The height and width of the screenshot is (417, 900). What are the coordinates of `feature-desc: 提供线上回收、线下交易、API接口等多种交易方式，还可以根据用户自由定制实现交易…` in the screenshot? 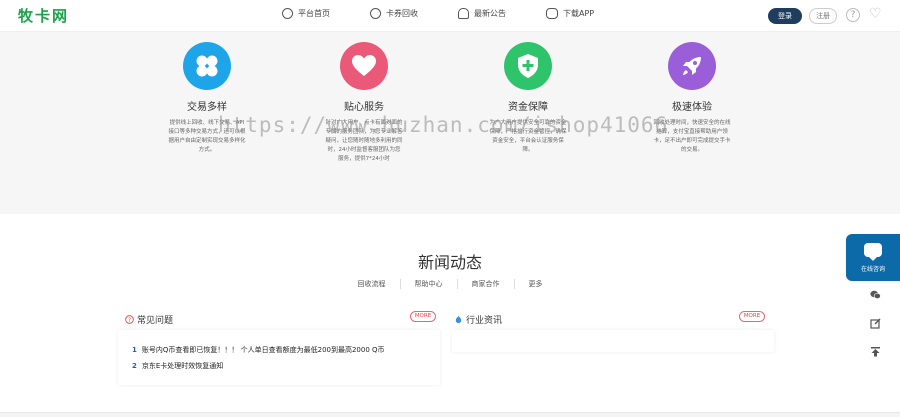 It's located at (207, 136).